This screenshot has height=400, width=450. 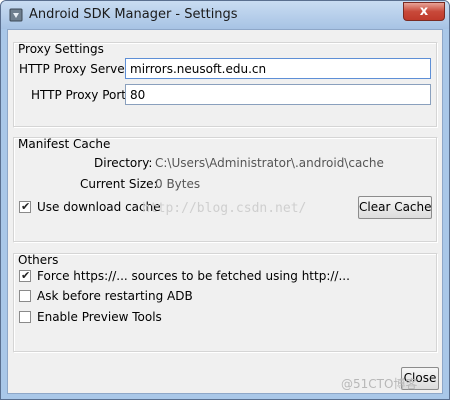 What do you see at coordinates (119, 184) in the screenshot?
I see `current-size-label: Current Size:` at bounding box center [119, 184].